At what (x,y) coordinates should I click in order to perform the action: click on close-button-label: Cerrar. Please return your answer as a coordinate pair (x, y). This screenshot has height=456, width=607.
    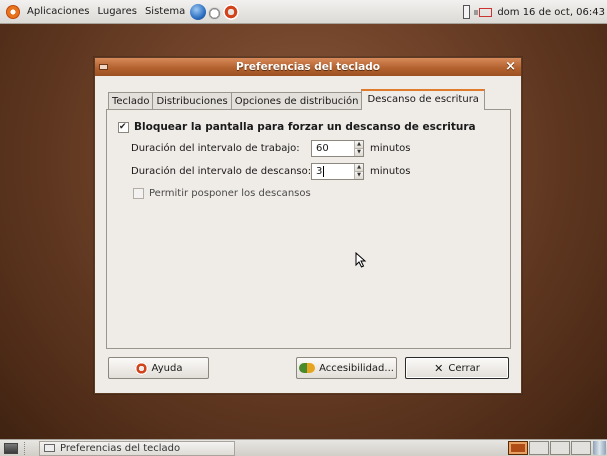
    Looking at the image, I should click on (464, 368).